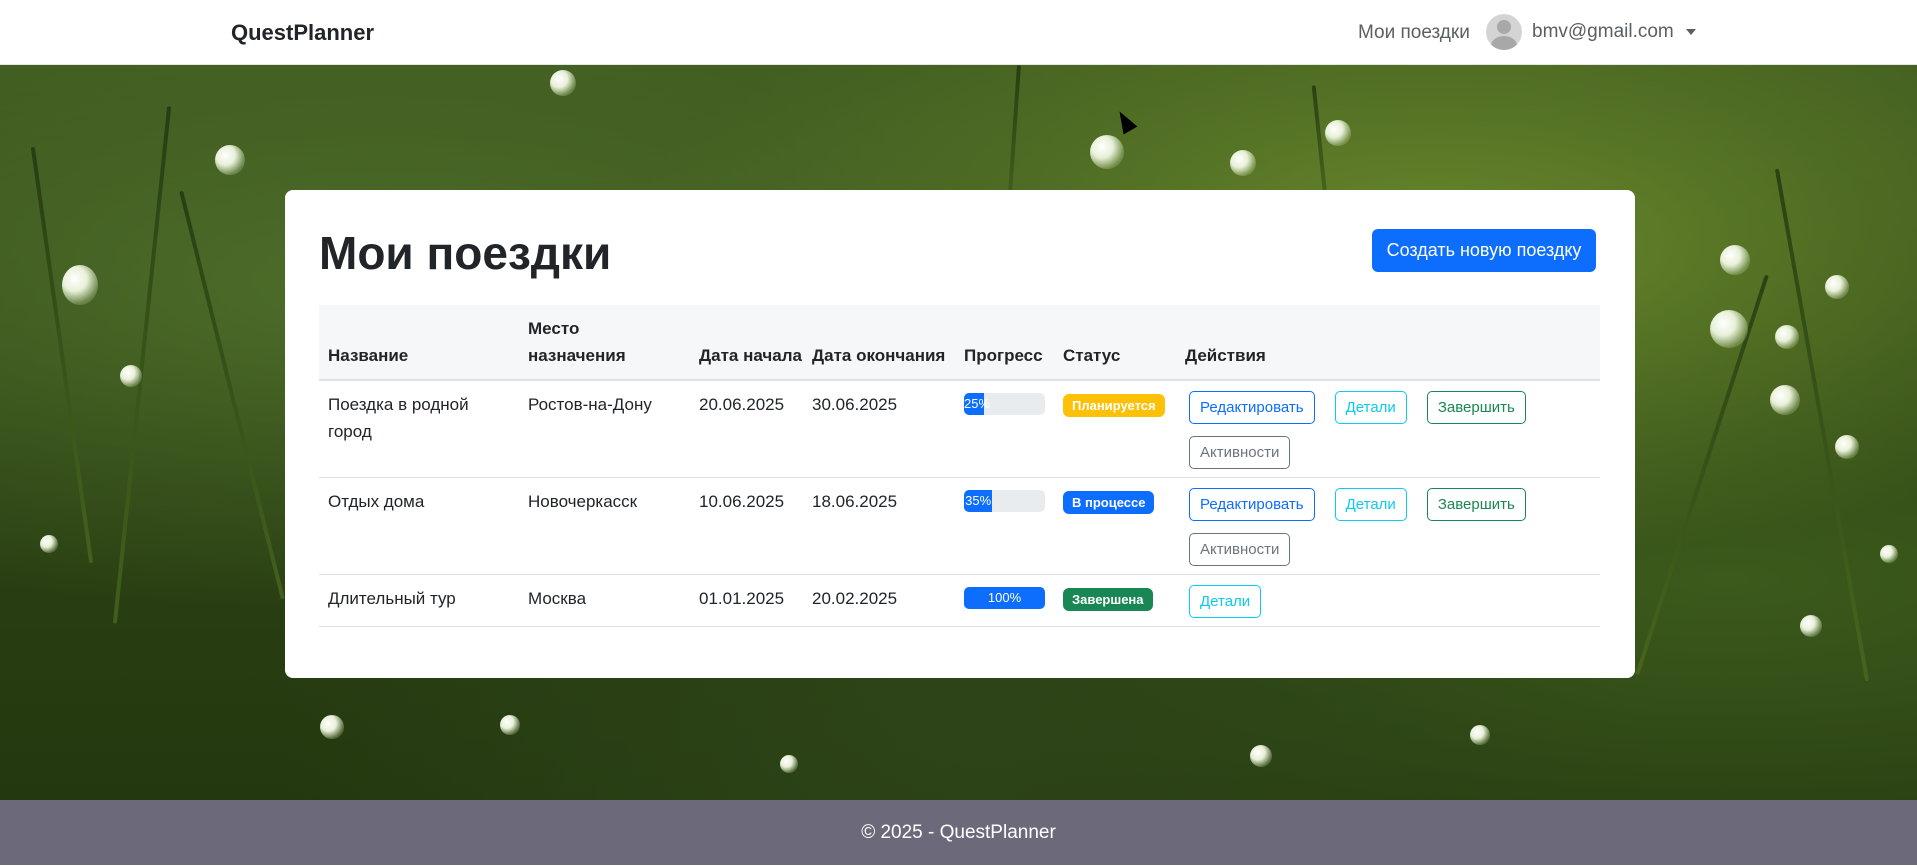  Describe the element at coordinates (879, 429) in the screenshot. I see `trip-end: 30.06.2025` at that location.